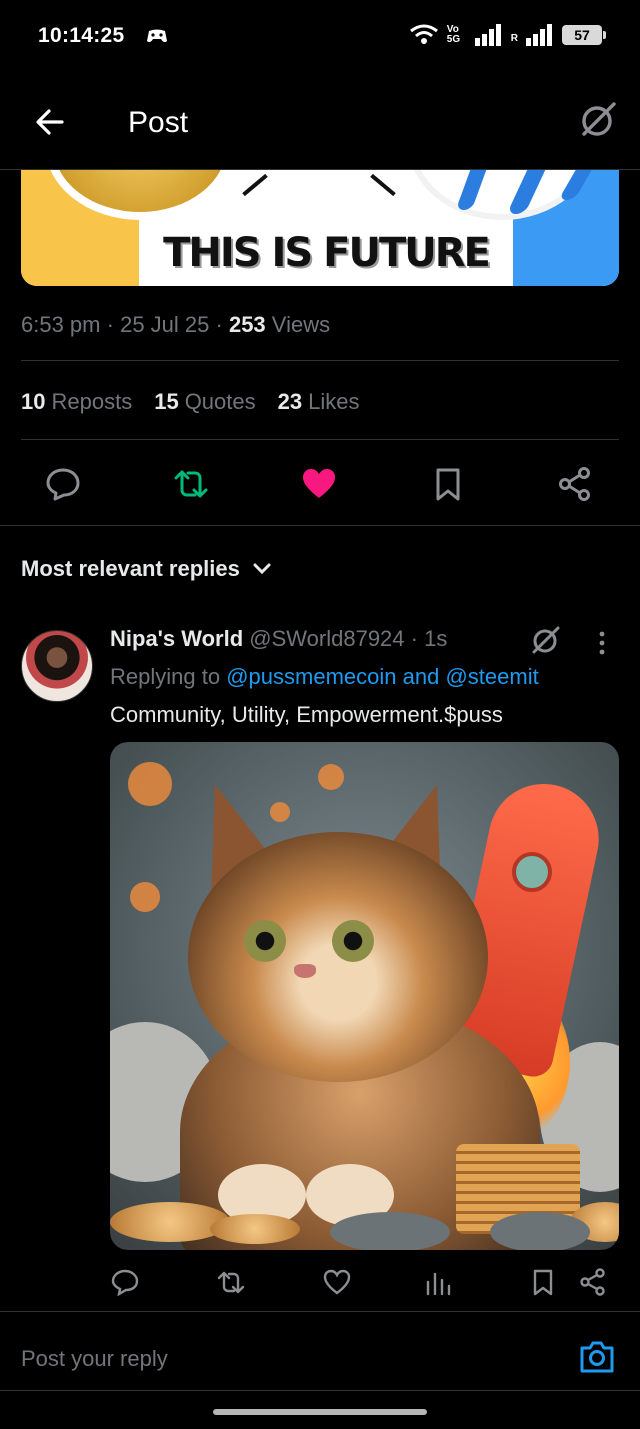 The height and width of the screenshot is (1429, 640). I want to click on cat-nose, so click(305, 971).